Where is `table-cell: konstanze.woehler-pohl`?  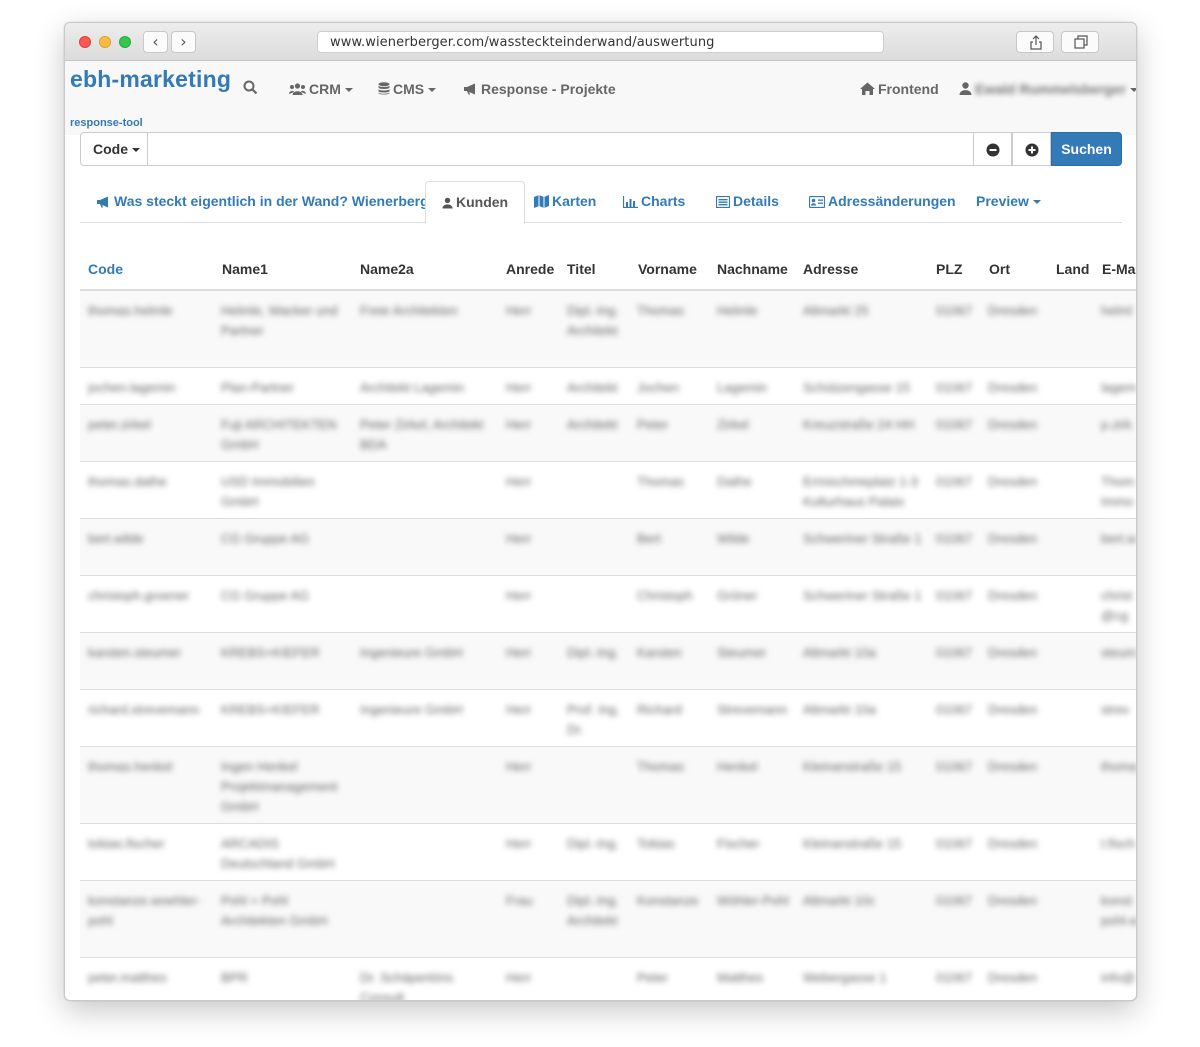
table-cell: konstanze.woehler-pohl is located at coordinates (144, 910).